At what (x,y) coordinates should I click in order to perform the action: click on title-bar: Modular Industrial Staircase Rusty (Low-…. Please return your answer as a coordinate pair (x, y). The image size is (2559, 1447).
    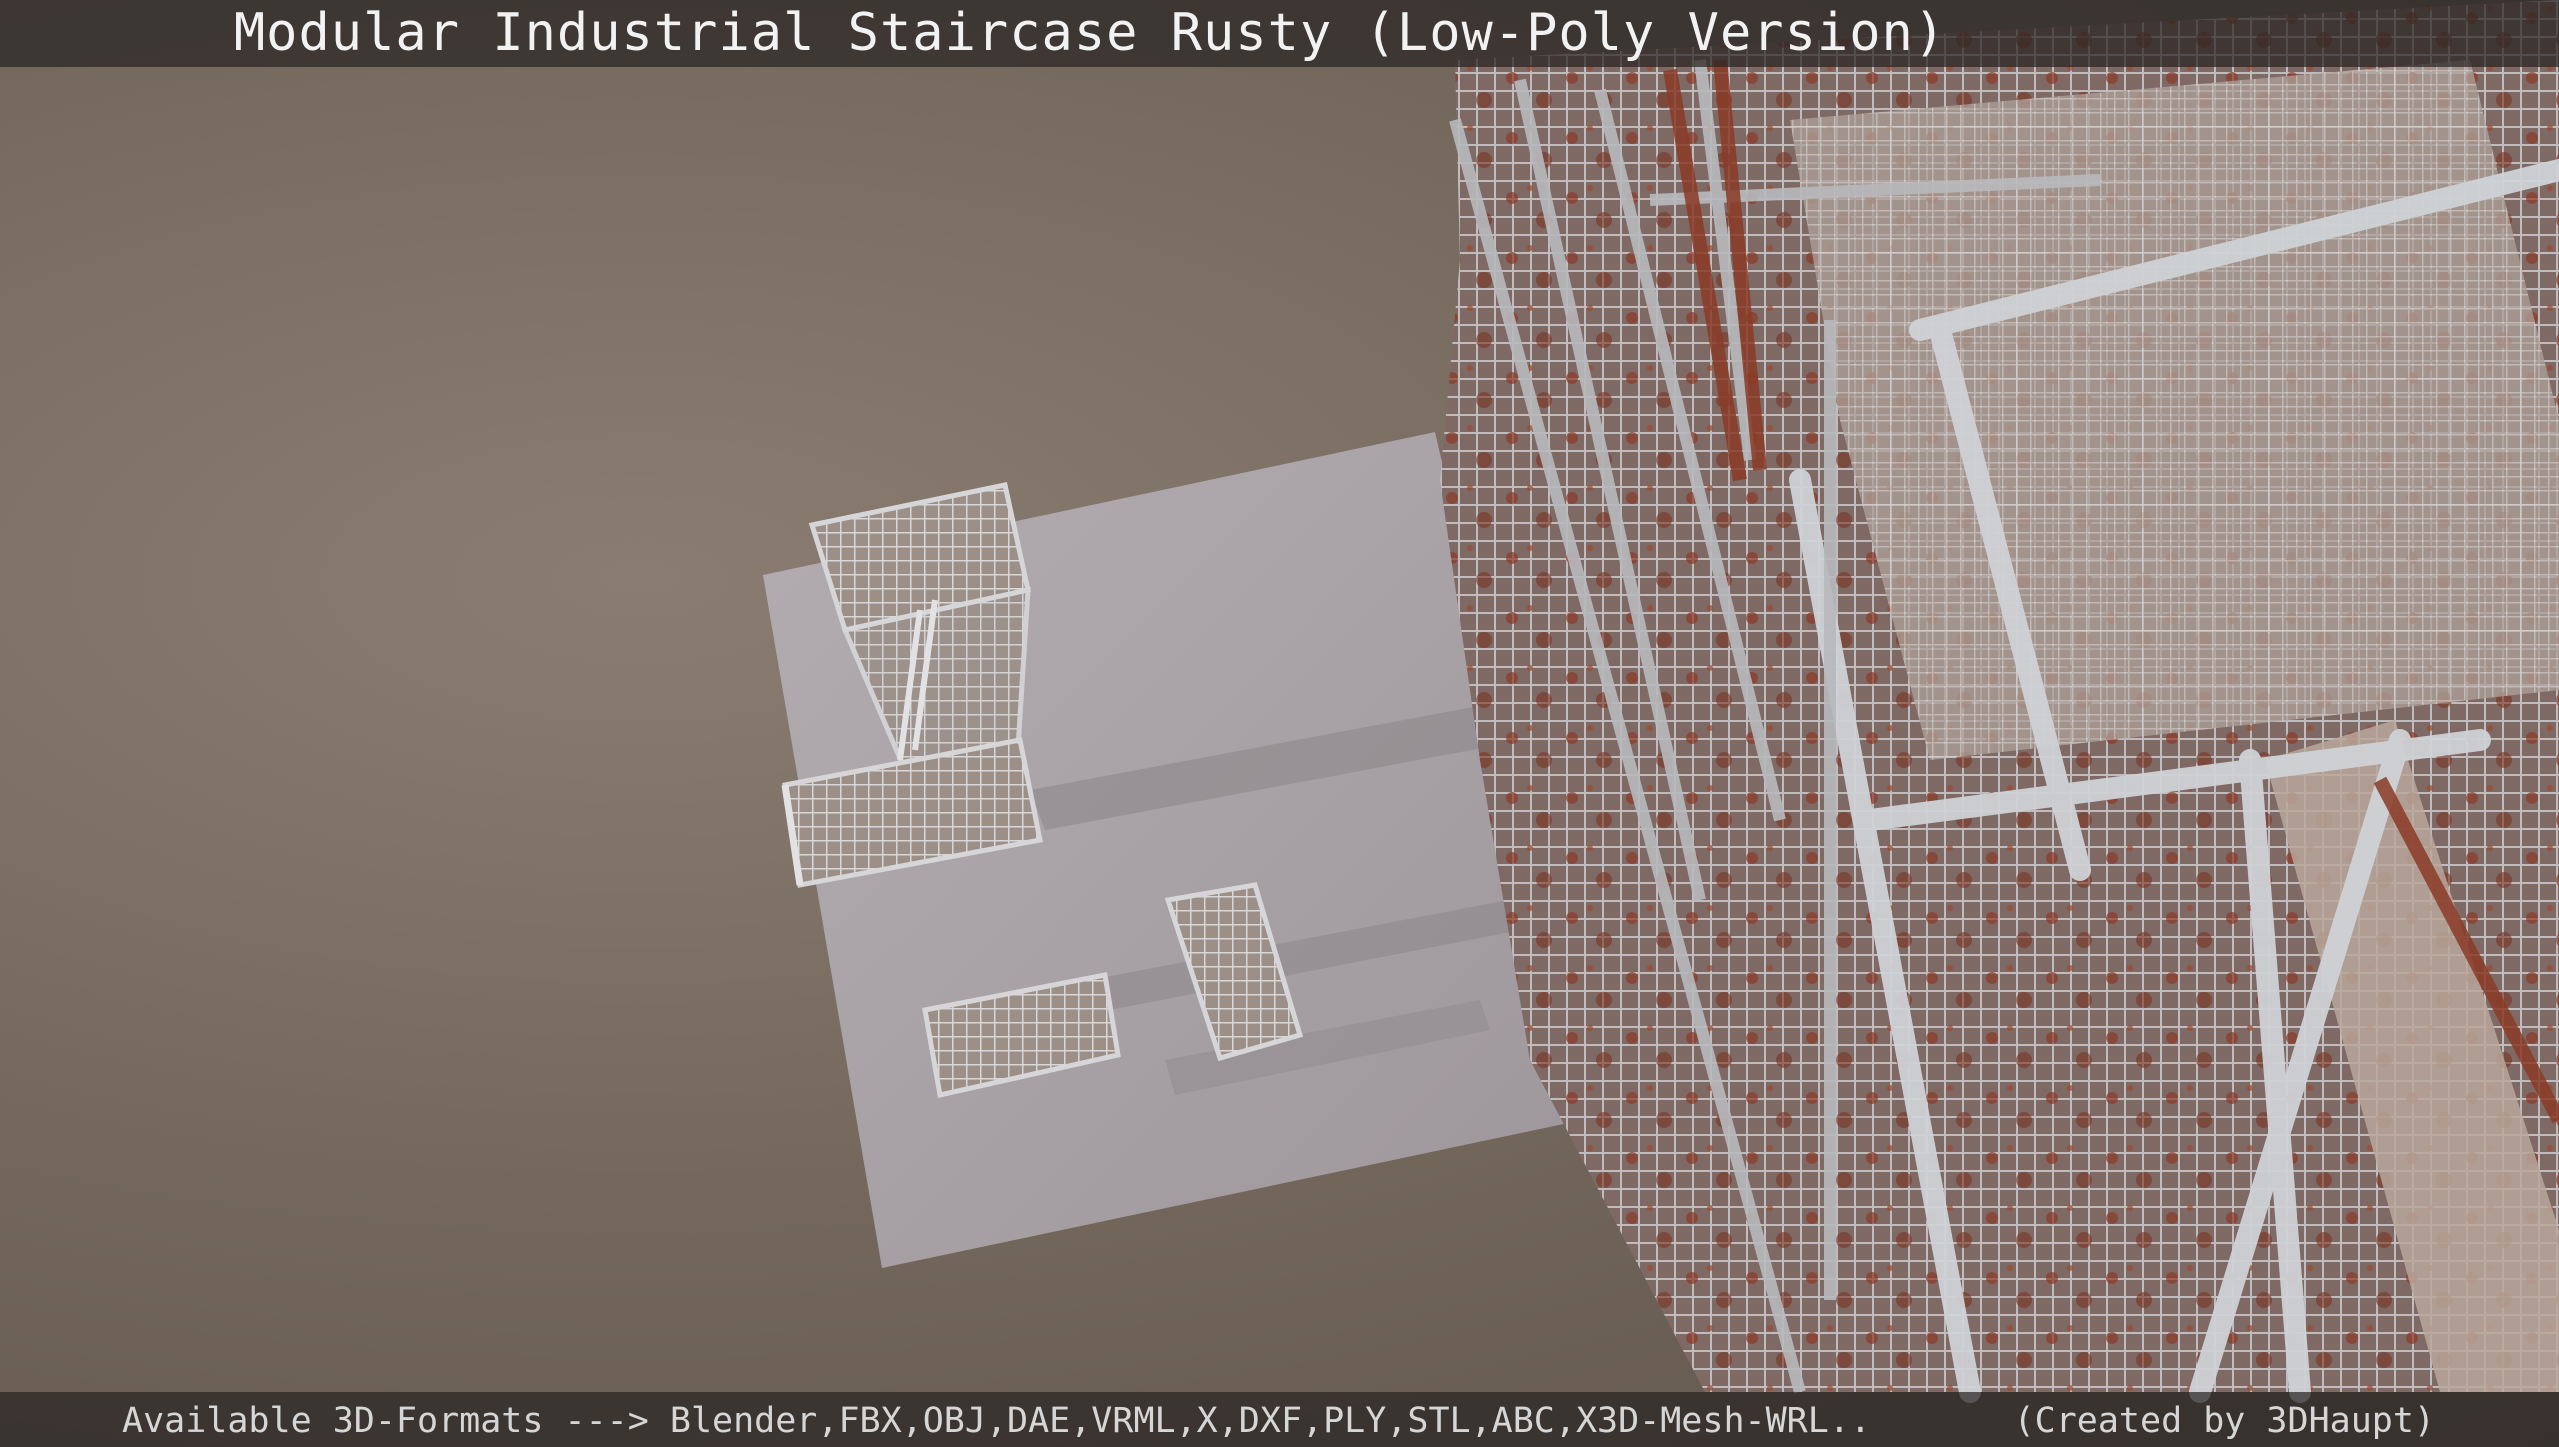
    Looking at the image, I should click on (1279, 33).